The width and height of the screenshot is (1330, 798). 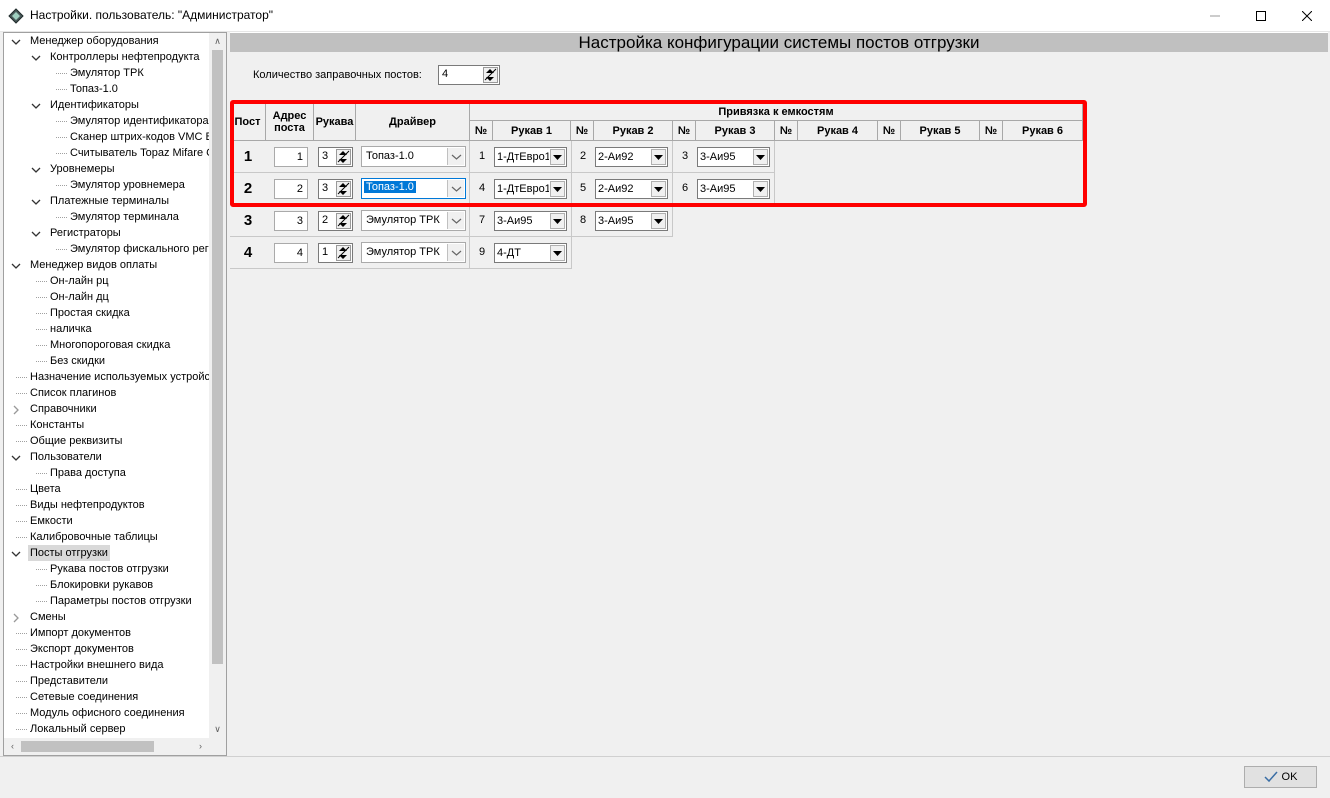 What do you see at coordinates (106, 233) in the screenshot?
I see `tree-item: Регистраторы` at bounding box center [106, 233].